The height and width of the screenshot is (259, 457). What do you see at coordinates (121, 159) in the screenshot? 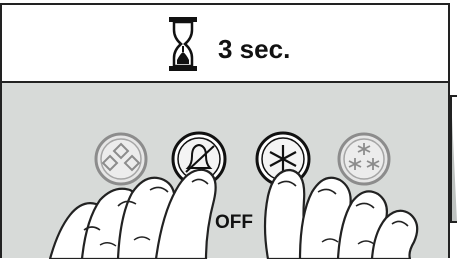
I see `diamond-pattern-button` at bounding box center [121, 159].